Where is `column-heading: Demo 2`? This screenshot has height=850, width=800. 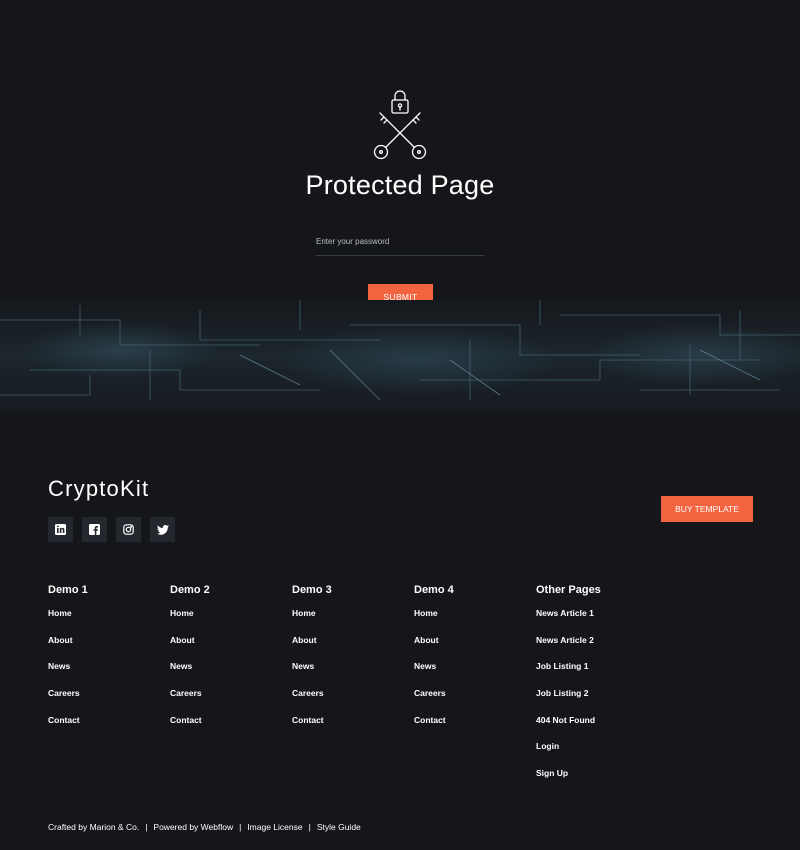 column-heading: Demo 2 is located at coordinates (190, 590).